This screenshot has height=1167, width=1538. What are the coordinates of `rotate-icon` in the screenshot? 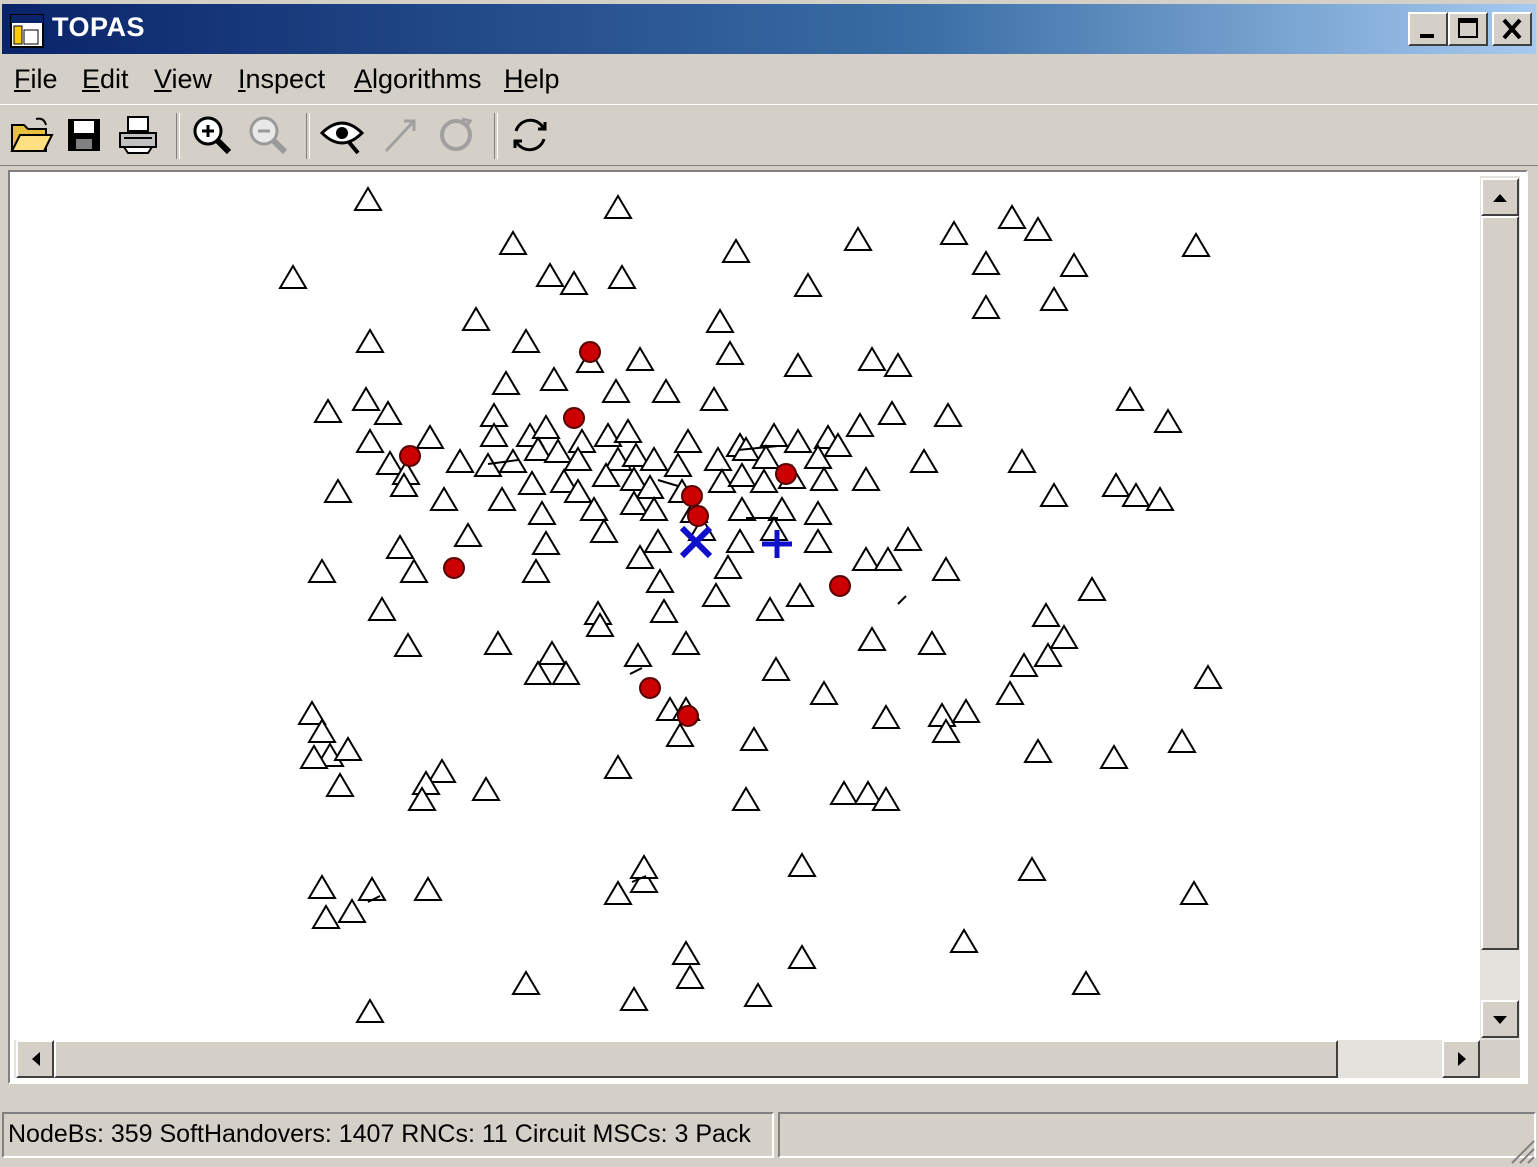 It's located at (456, 135).